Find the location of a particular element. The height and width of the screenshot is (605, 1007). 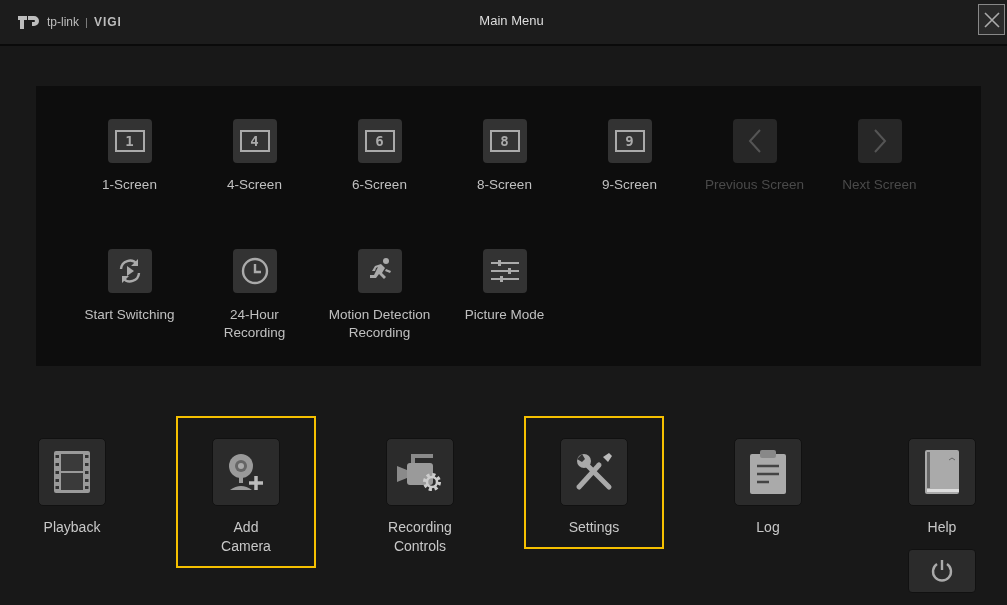

logo-icon is located at coordinates (29, 22).